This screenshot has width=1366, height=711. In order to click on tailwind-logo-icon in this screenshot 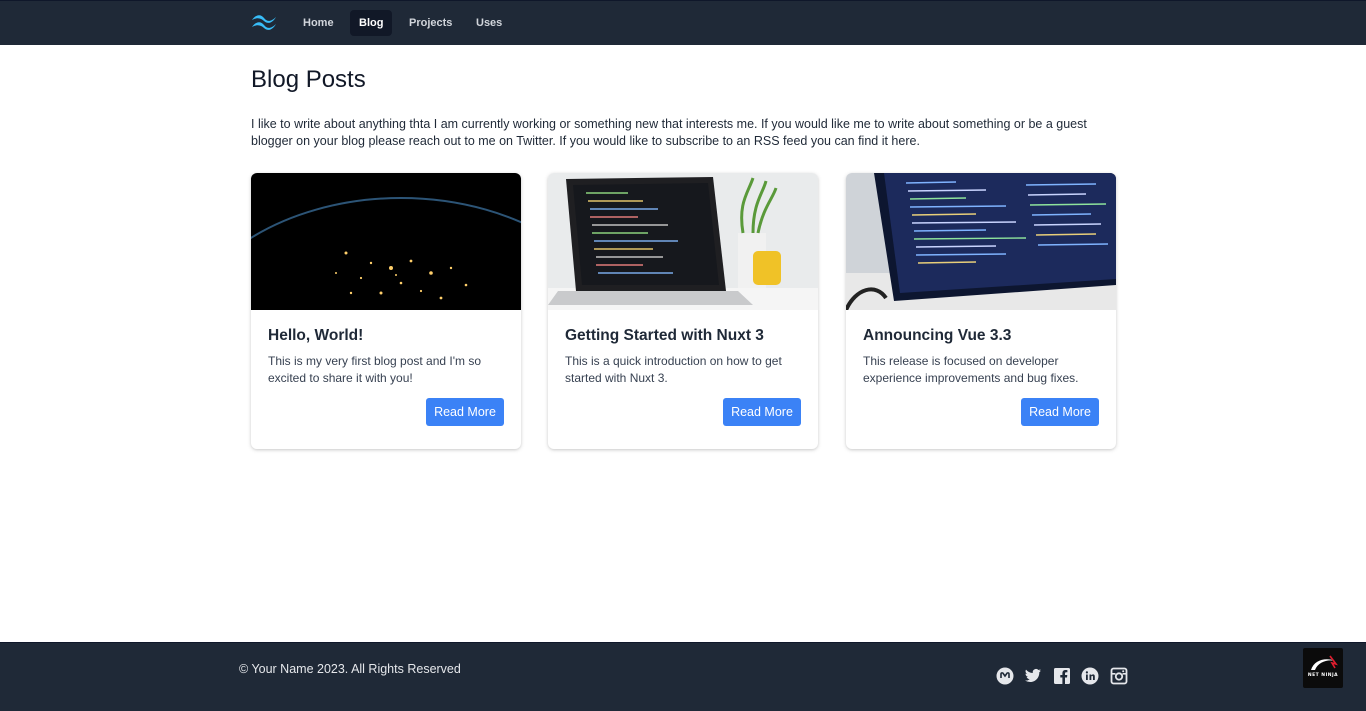, I will do `click(264, 22)`.